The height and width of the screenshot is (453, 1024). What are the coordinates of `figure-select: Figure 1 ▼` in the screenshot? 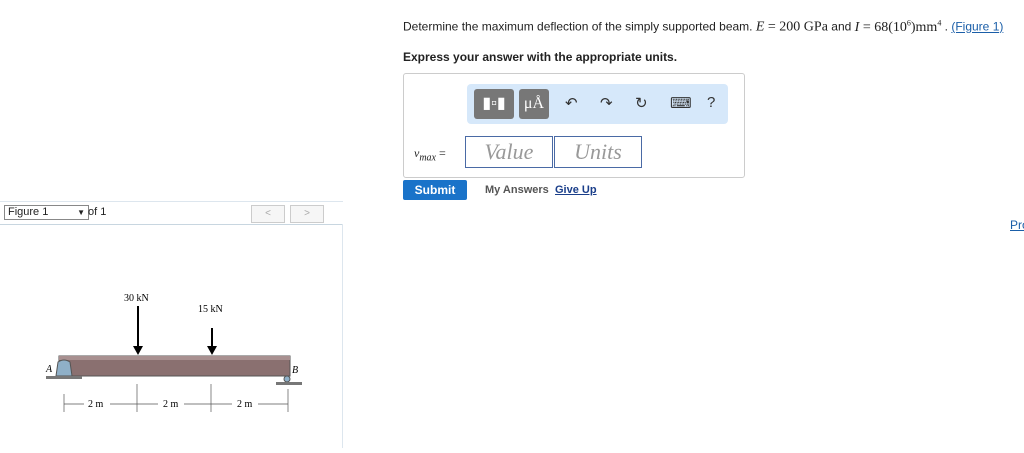 It's located at (46, 212).